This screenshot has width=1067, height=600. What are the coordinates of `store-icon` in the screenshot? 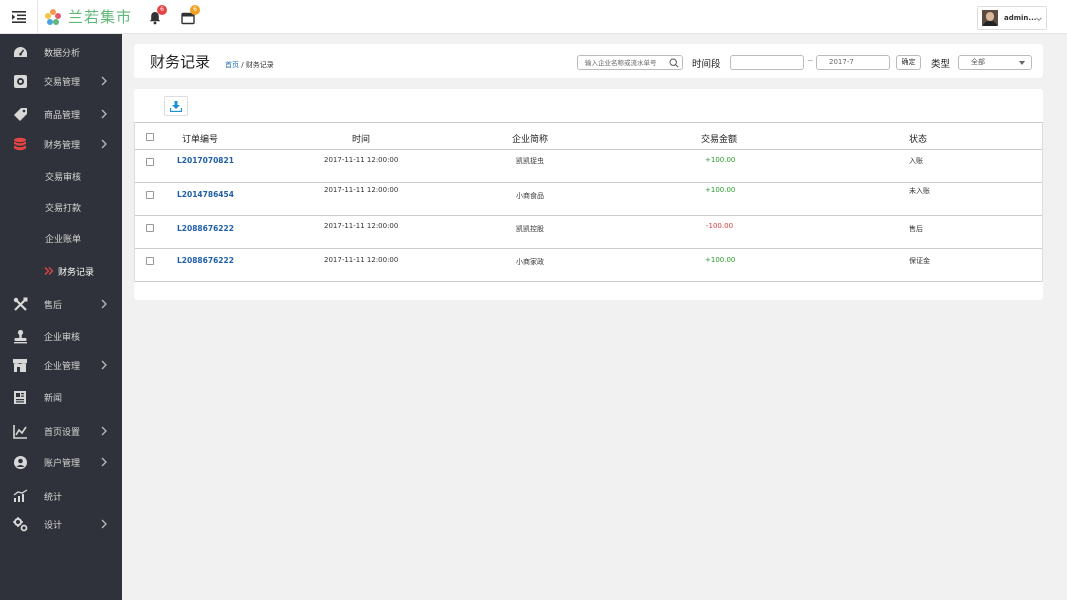 It's located at (20, 365).